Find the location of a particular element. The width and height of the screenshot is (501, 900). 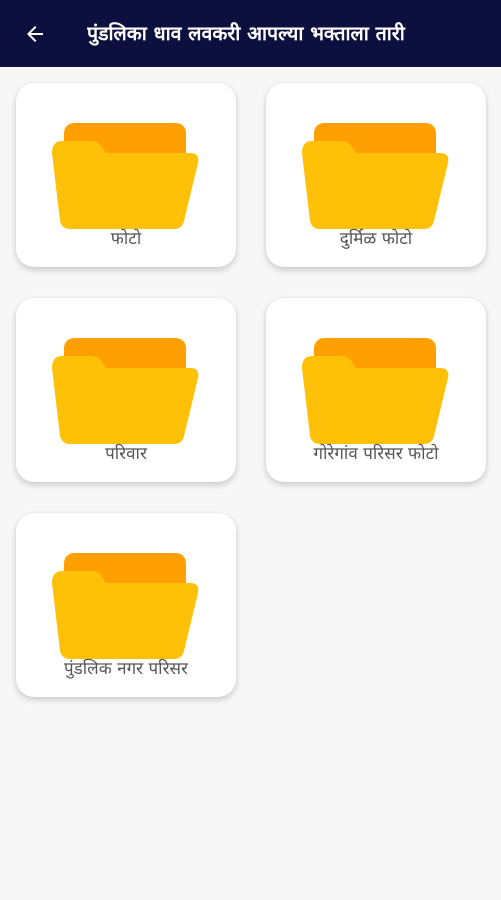

folder-card-family: परिवार is located at coordinates (126, 390).